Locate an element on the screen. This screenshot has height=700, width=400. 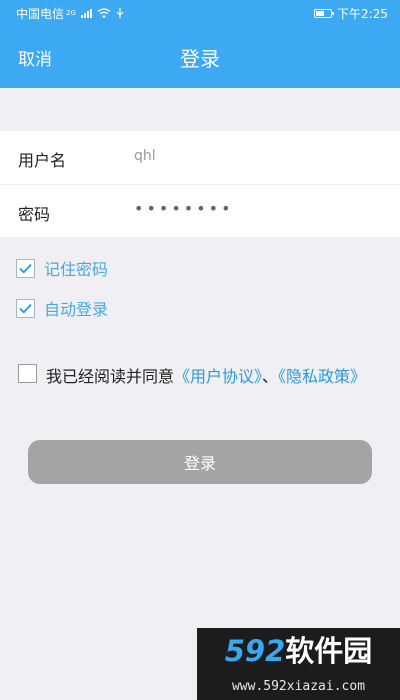
status-bar-right: 下午2:25 is located at coordinates (351, 13).